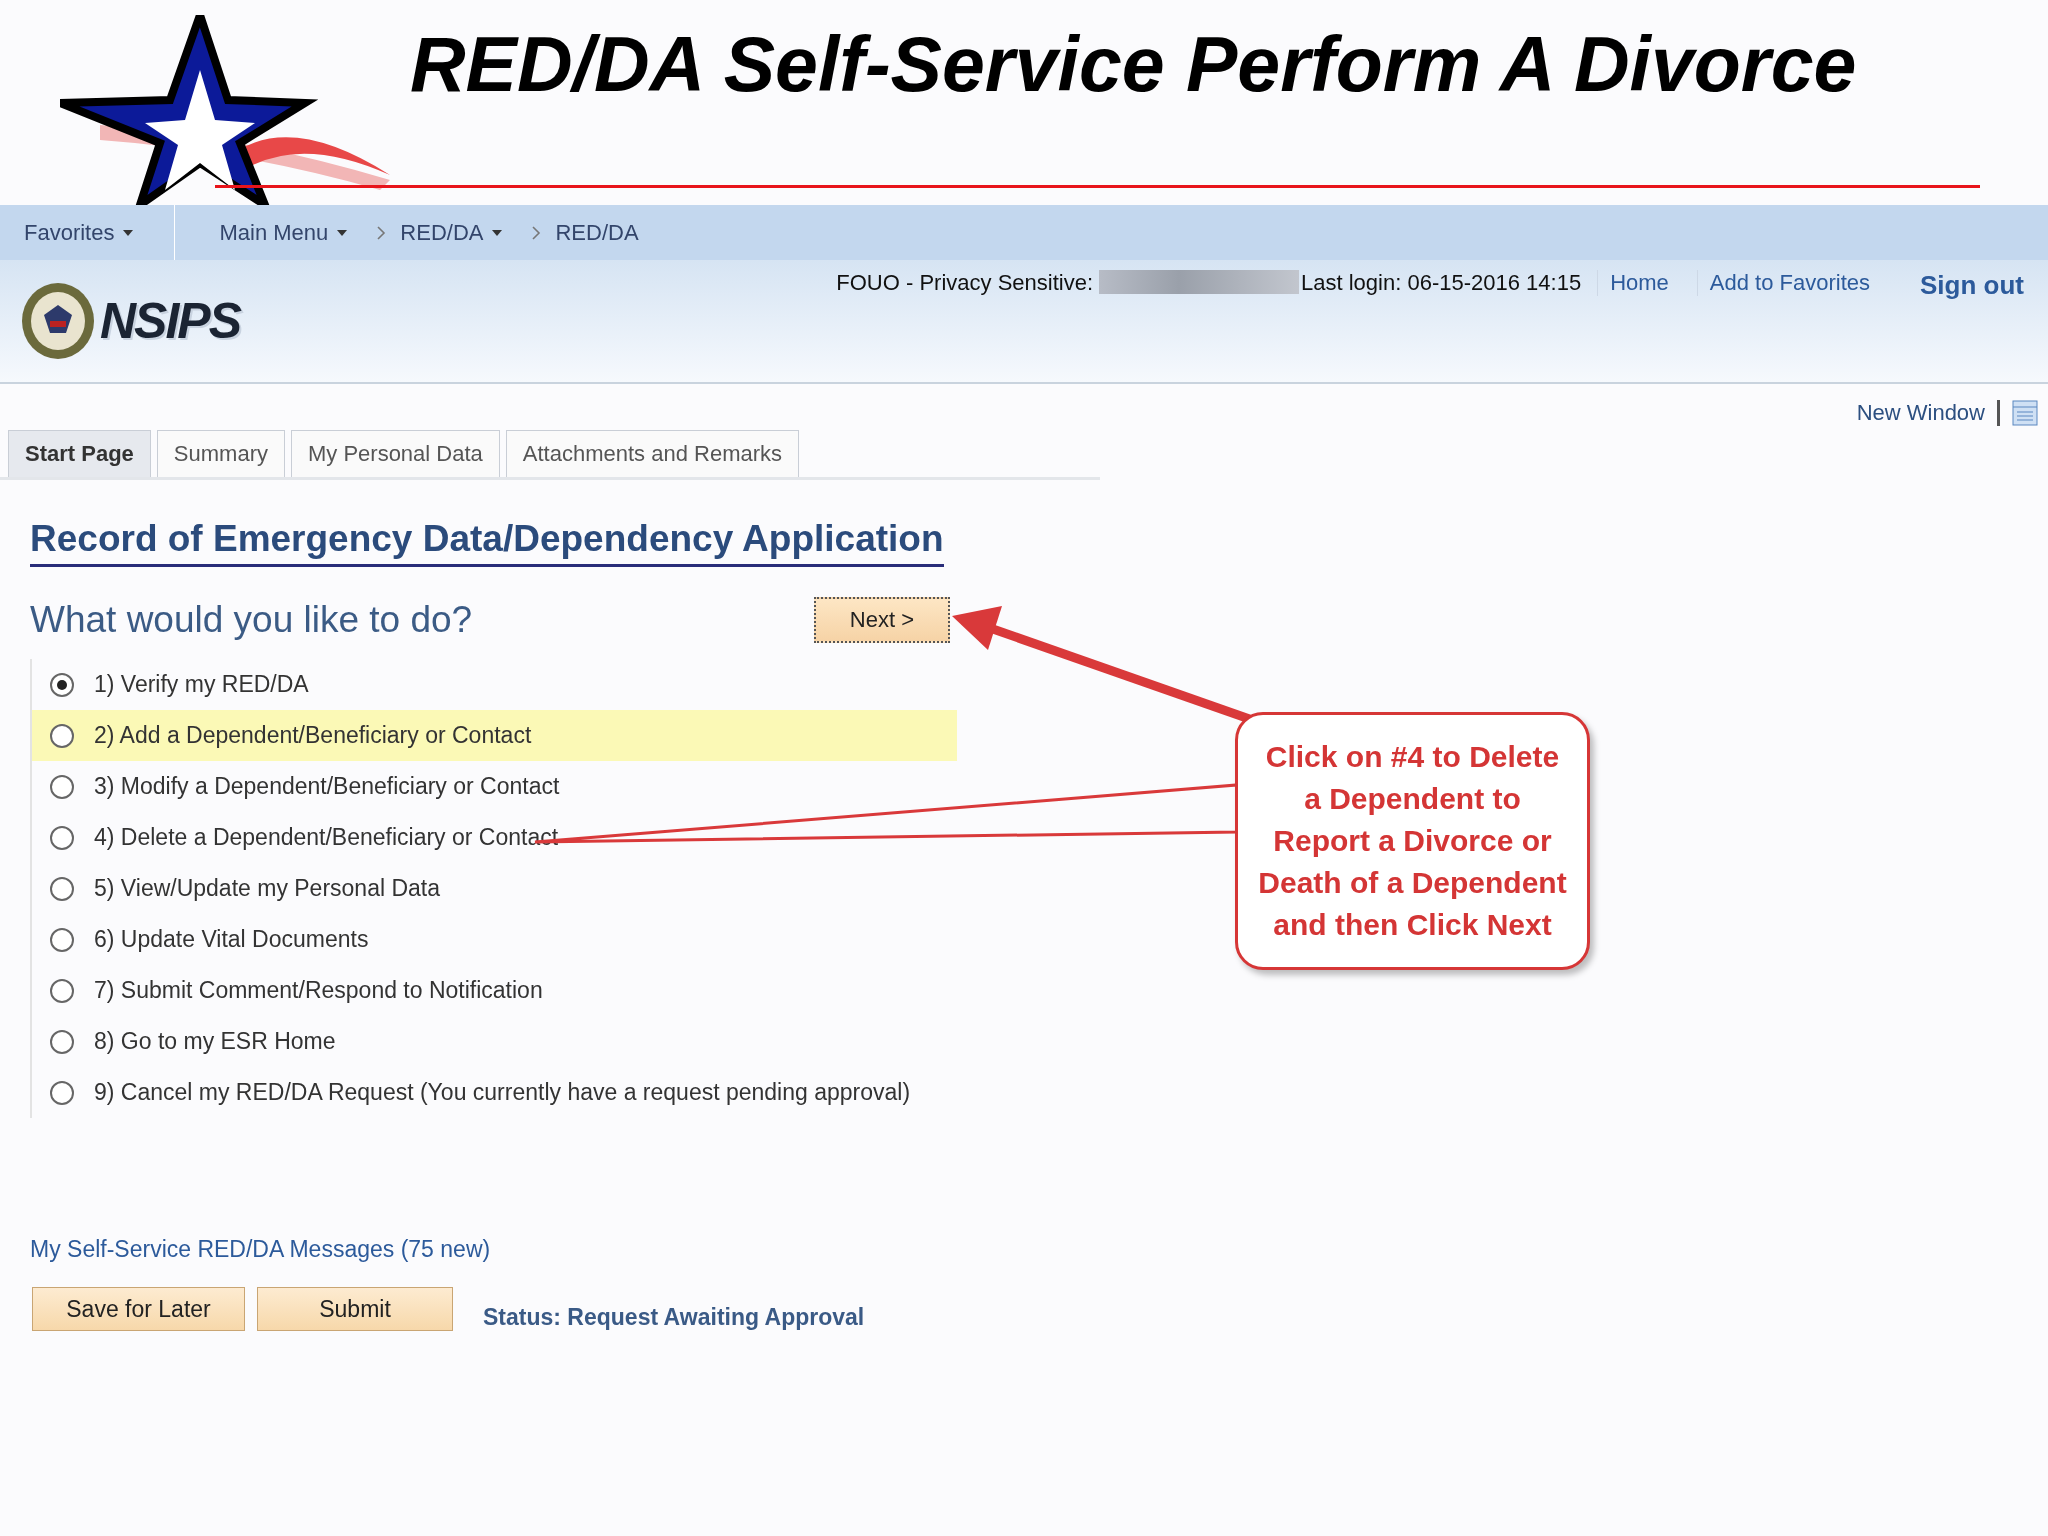 The height and width of the screenshot is (1536, 2048). Describe the element at coordinates (220, 453) in the screenshot. I see `tab: Summary` at that location.